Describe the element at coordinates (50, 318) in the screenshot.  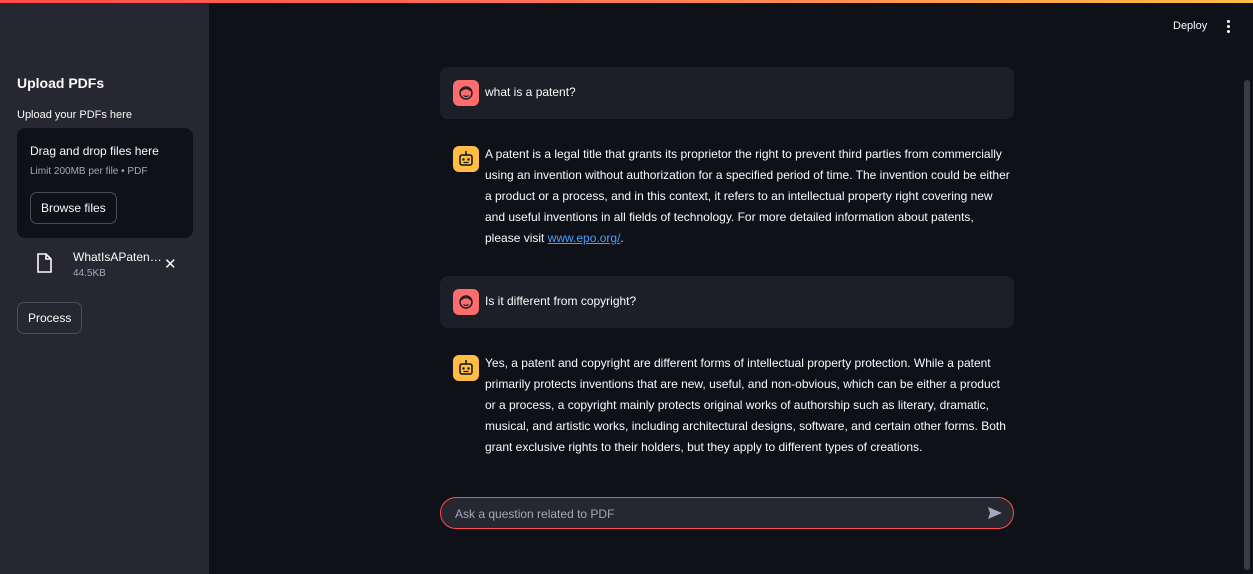
I see `process-button: Process` at that location.